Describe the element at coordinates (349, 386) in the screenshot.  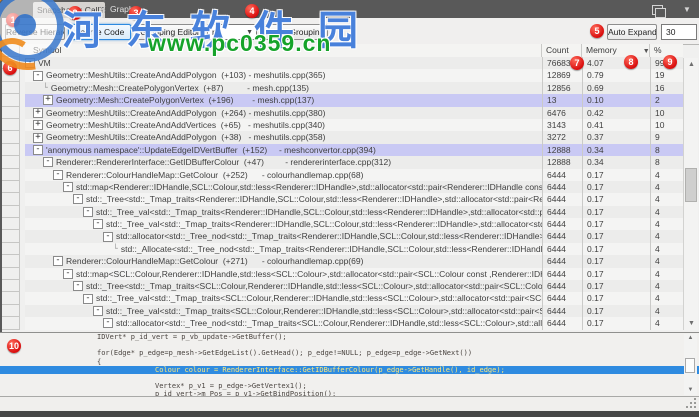
I see `source-line: Vertex* p_v1 = p_edge->GetVertex1();` at that location.